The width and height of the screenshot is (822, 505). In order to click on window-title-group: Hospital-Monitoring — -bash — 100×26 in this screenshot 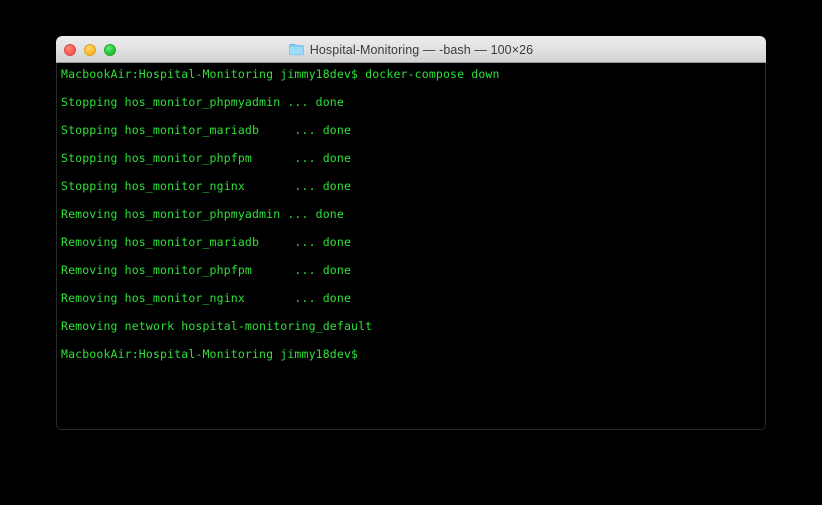, I will do `click(411, 49)`.